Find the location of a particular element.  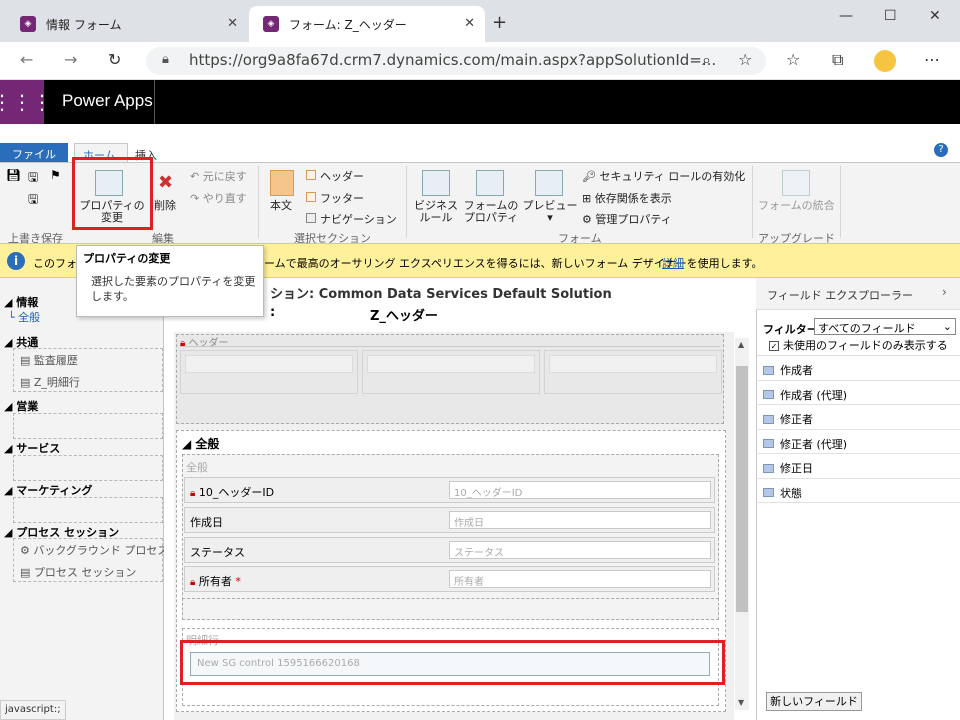

nav-head-service: ◢ サービス is located at coordinates (32, 448).